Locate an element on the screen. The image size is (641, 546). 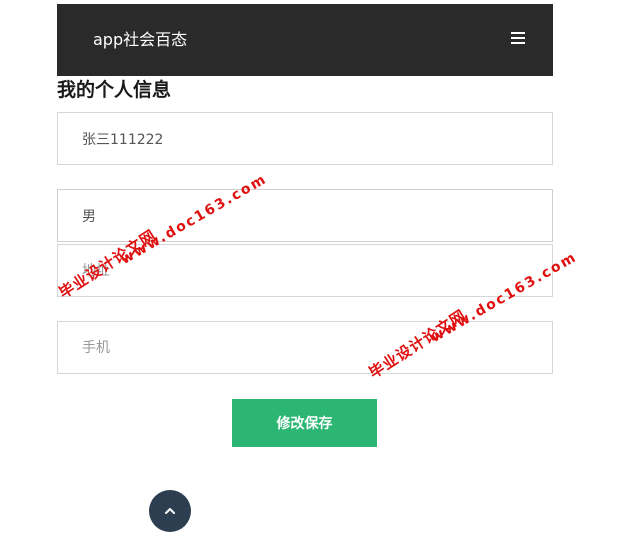
back-to-top-button is located at coordinates (170, 511).